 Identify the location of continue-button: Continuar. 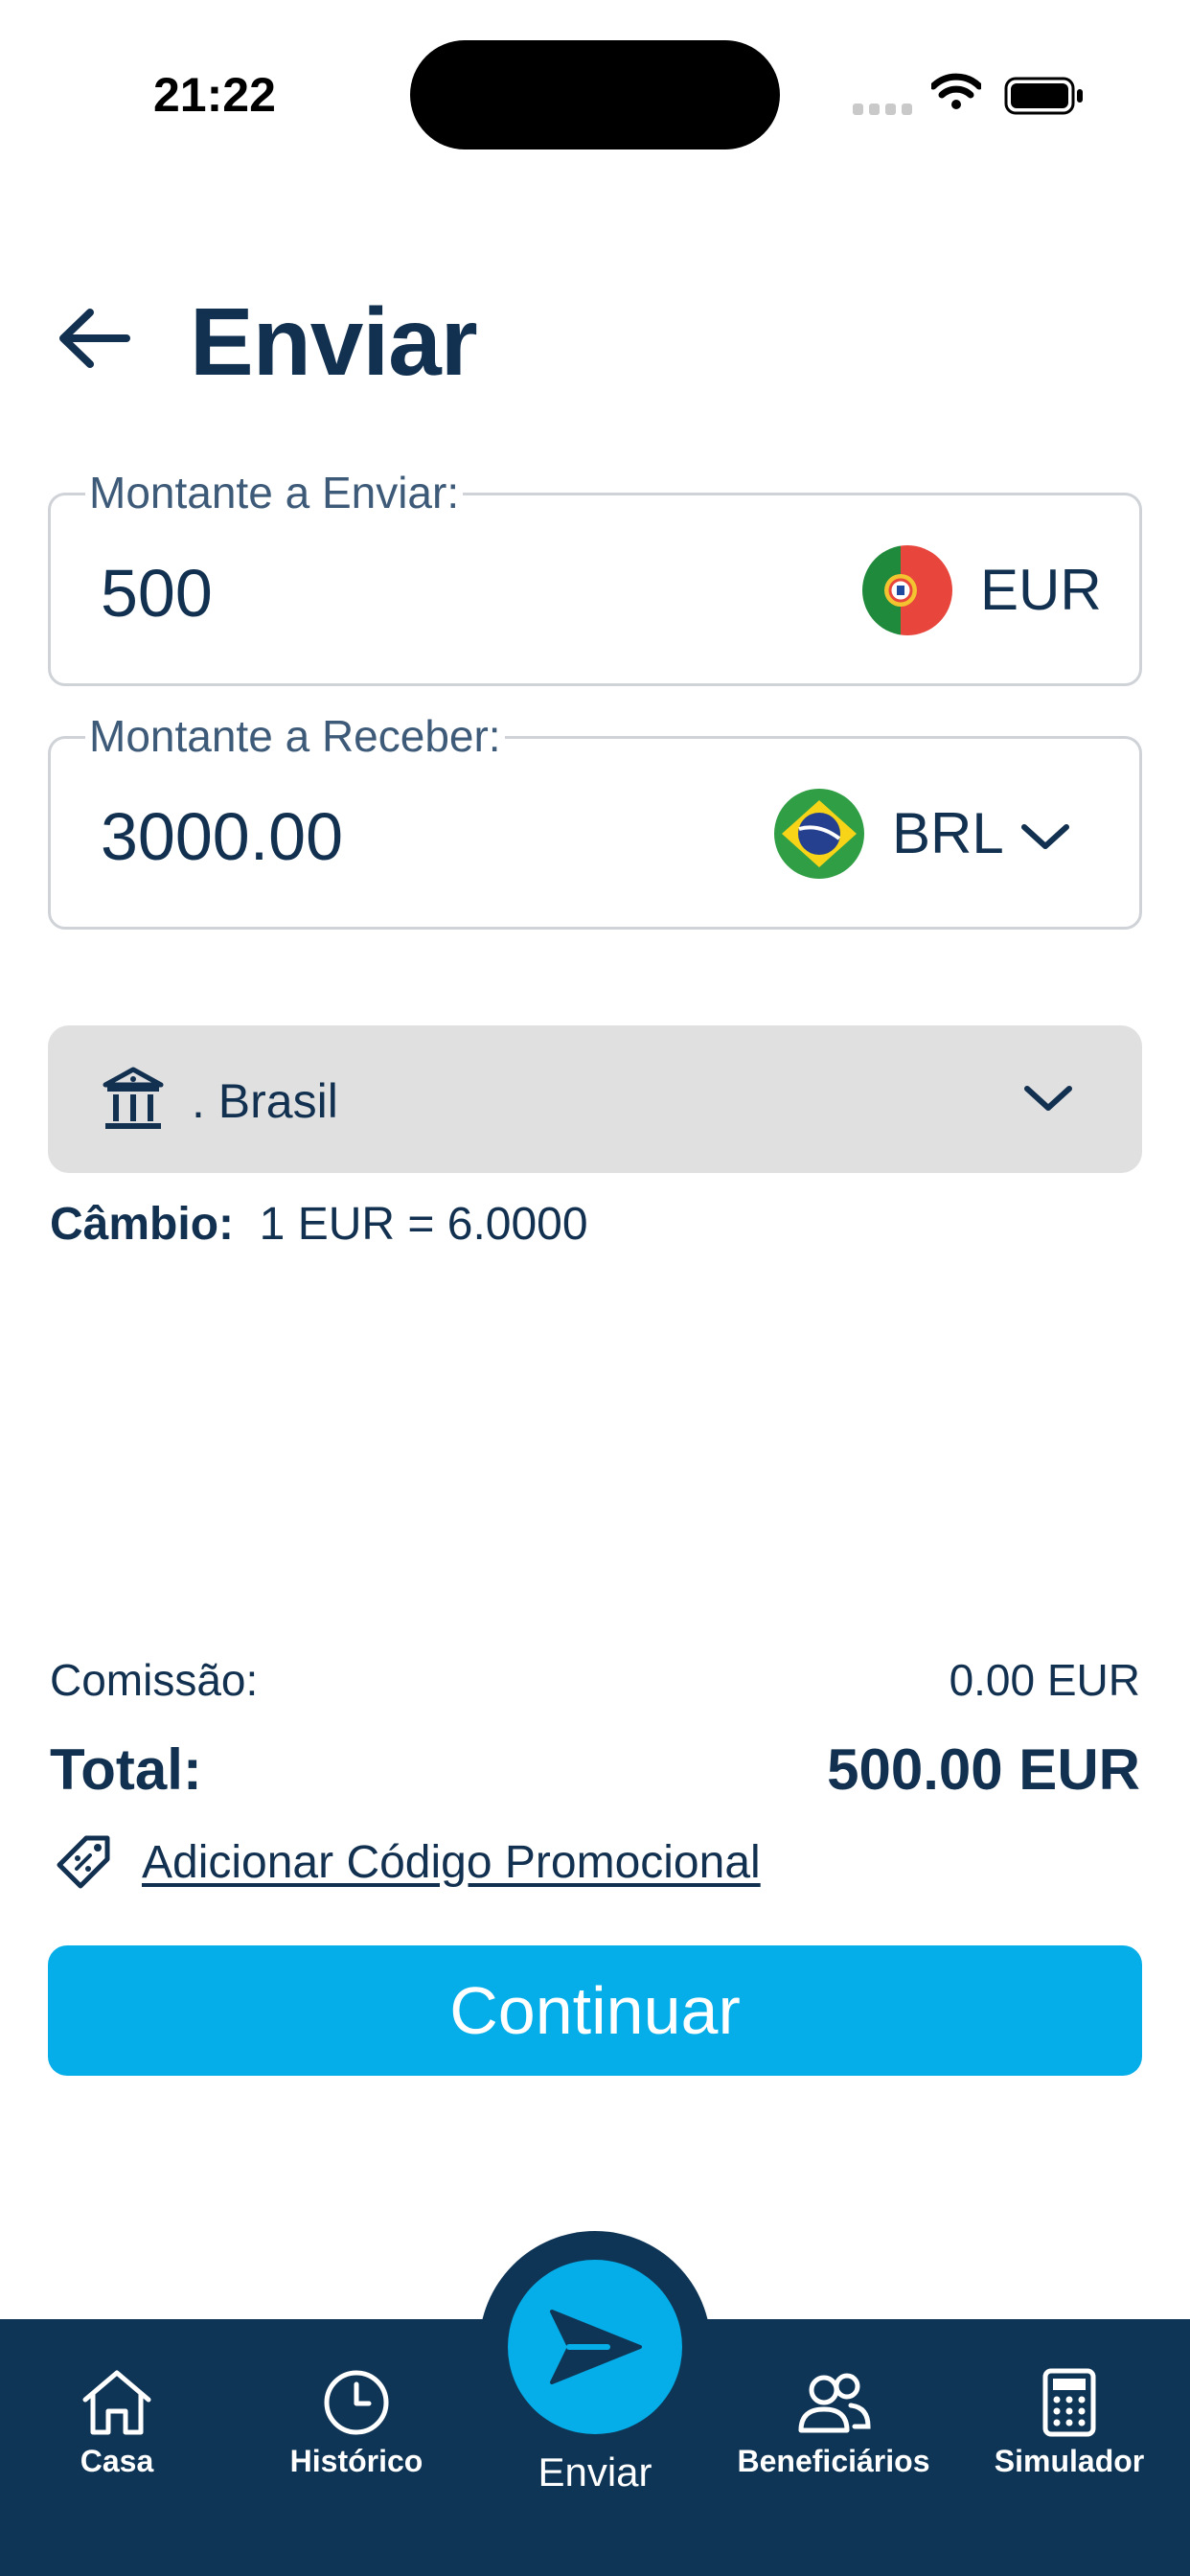
(595, 2011).